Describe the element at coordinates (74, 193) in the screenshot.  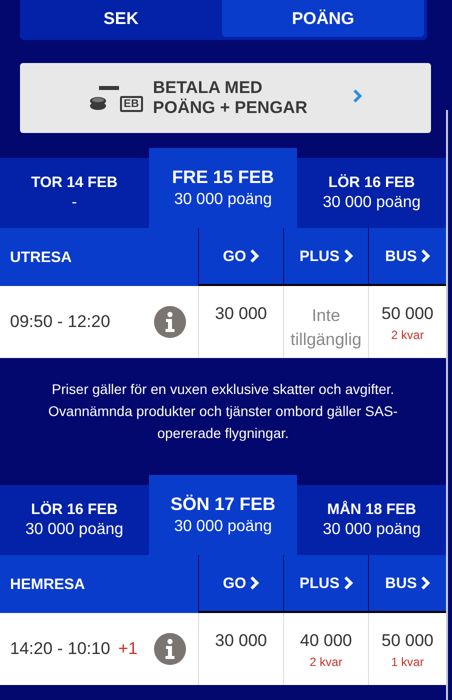
I see `date-tab: TOR 14 FEB -` at that location.